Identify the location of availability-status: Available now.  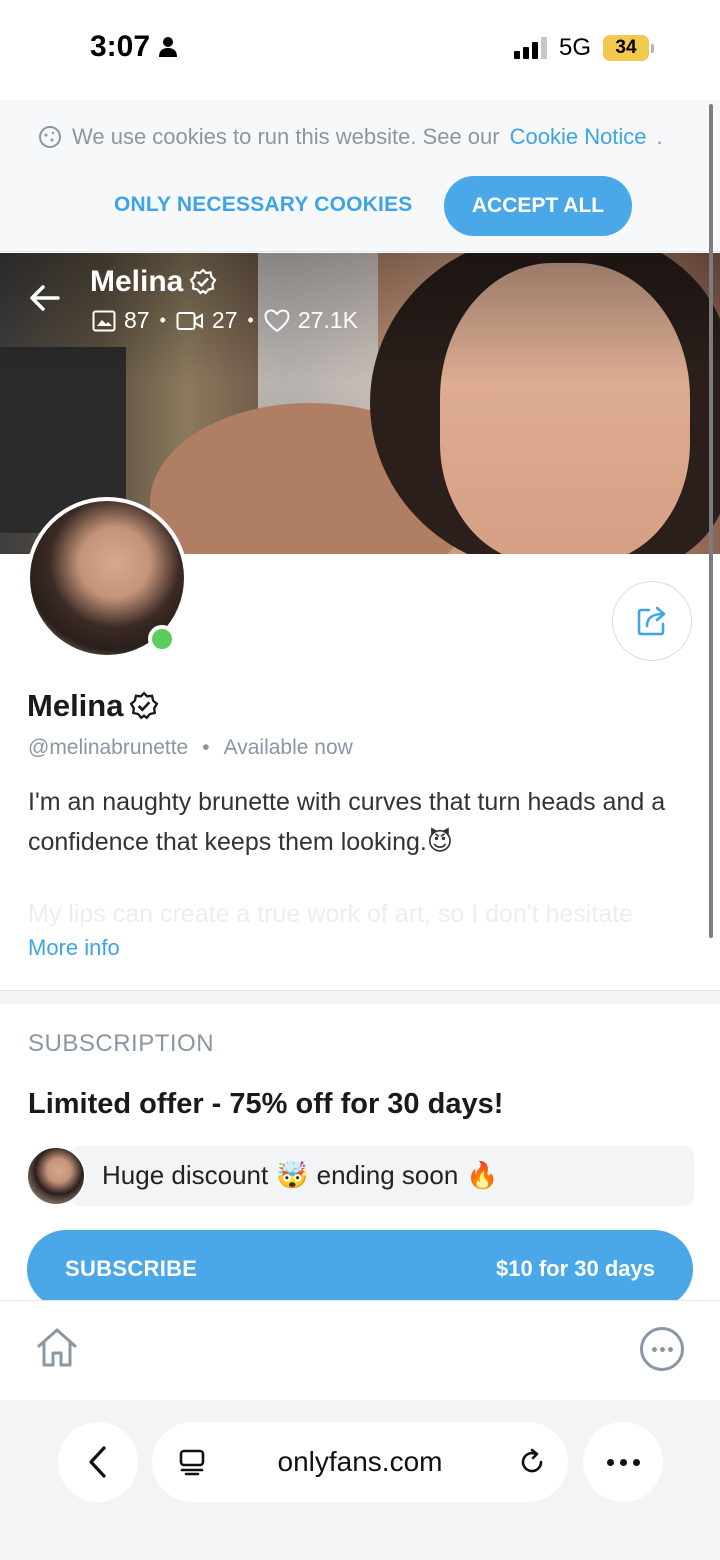
(288, 747).